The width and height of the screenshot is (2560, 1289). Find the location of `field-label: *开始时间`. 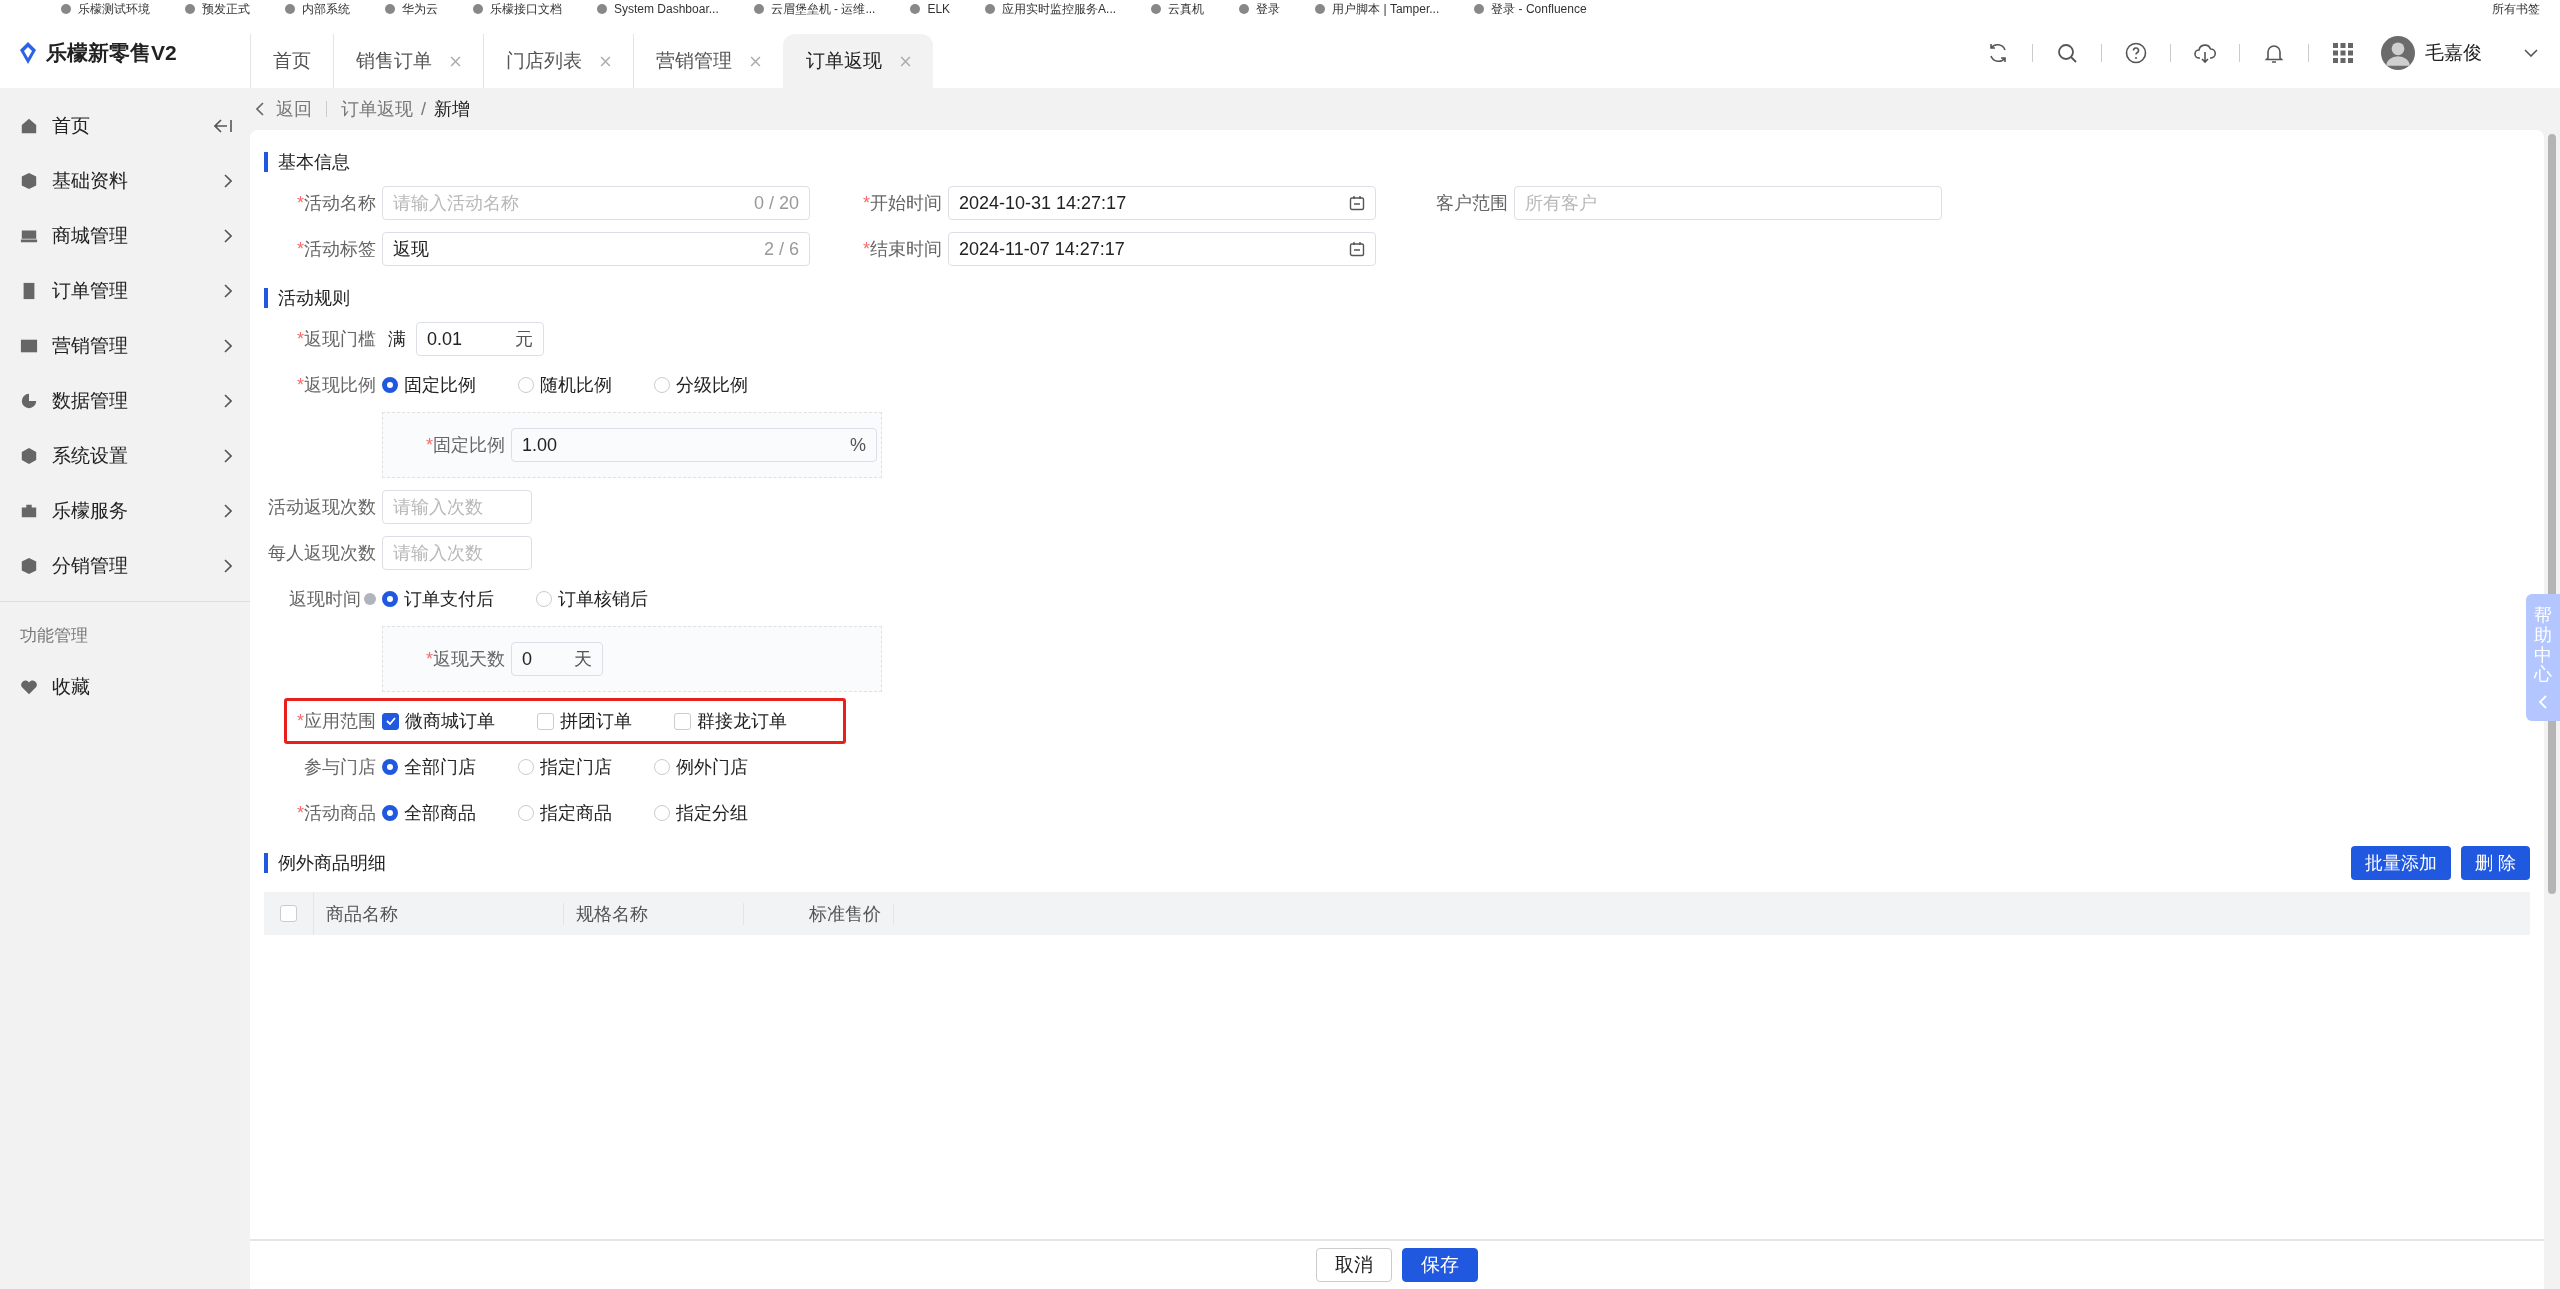

field-label: *开始时间 is located at coordinates (902, 203).